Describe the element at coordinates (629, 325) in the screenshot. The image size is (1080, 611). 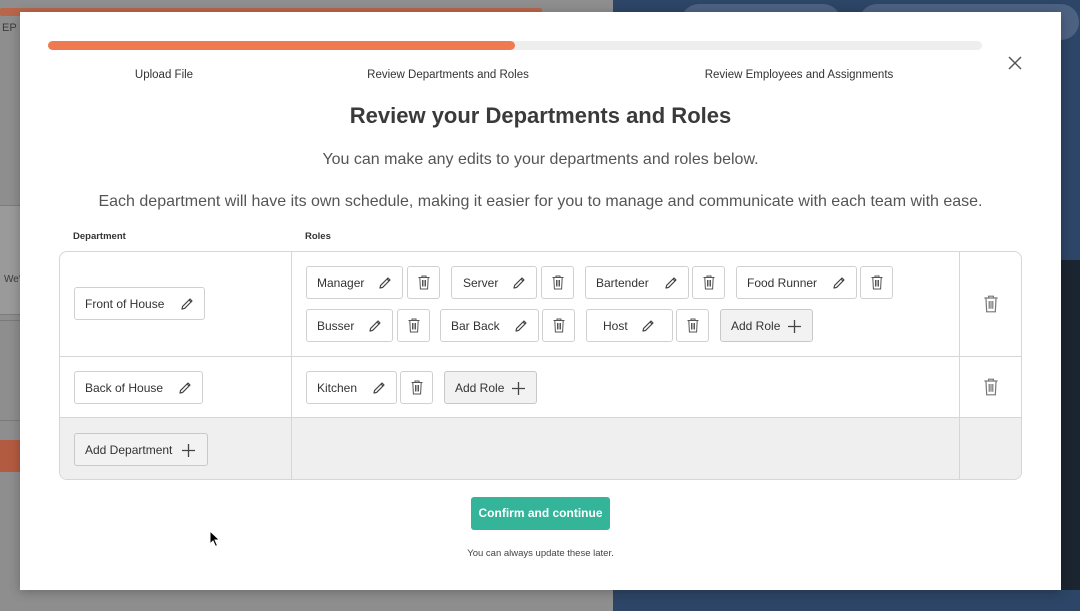
I see `role-chip-host: Host` at that location.